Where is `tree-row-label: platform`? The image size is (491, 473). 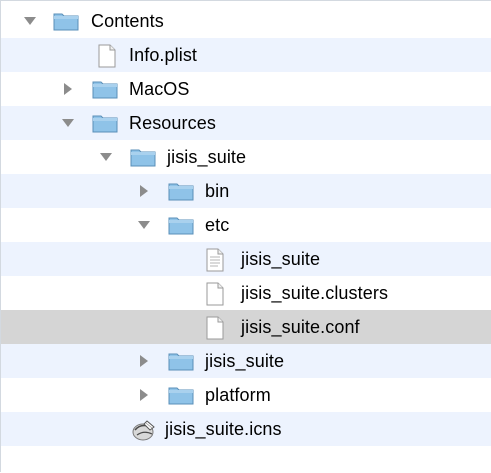 tree-row-label: platform is located at coordinates (238, 395).